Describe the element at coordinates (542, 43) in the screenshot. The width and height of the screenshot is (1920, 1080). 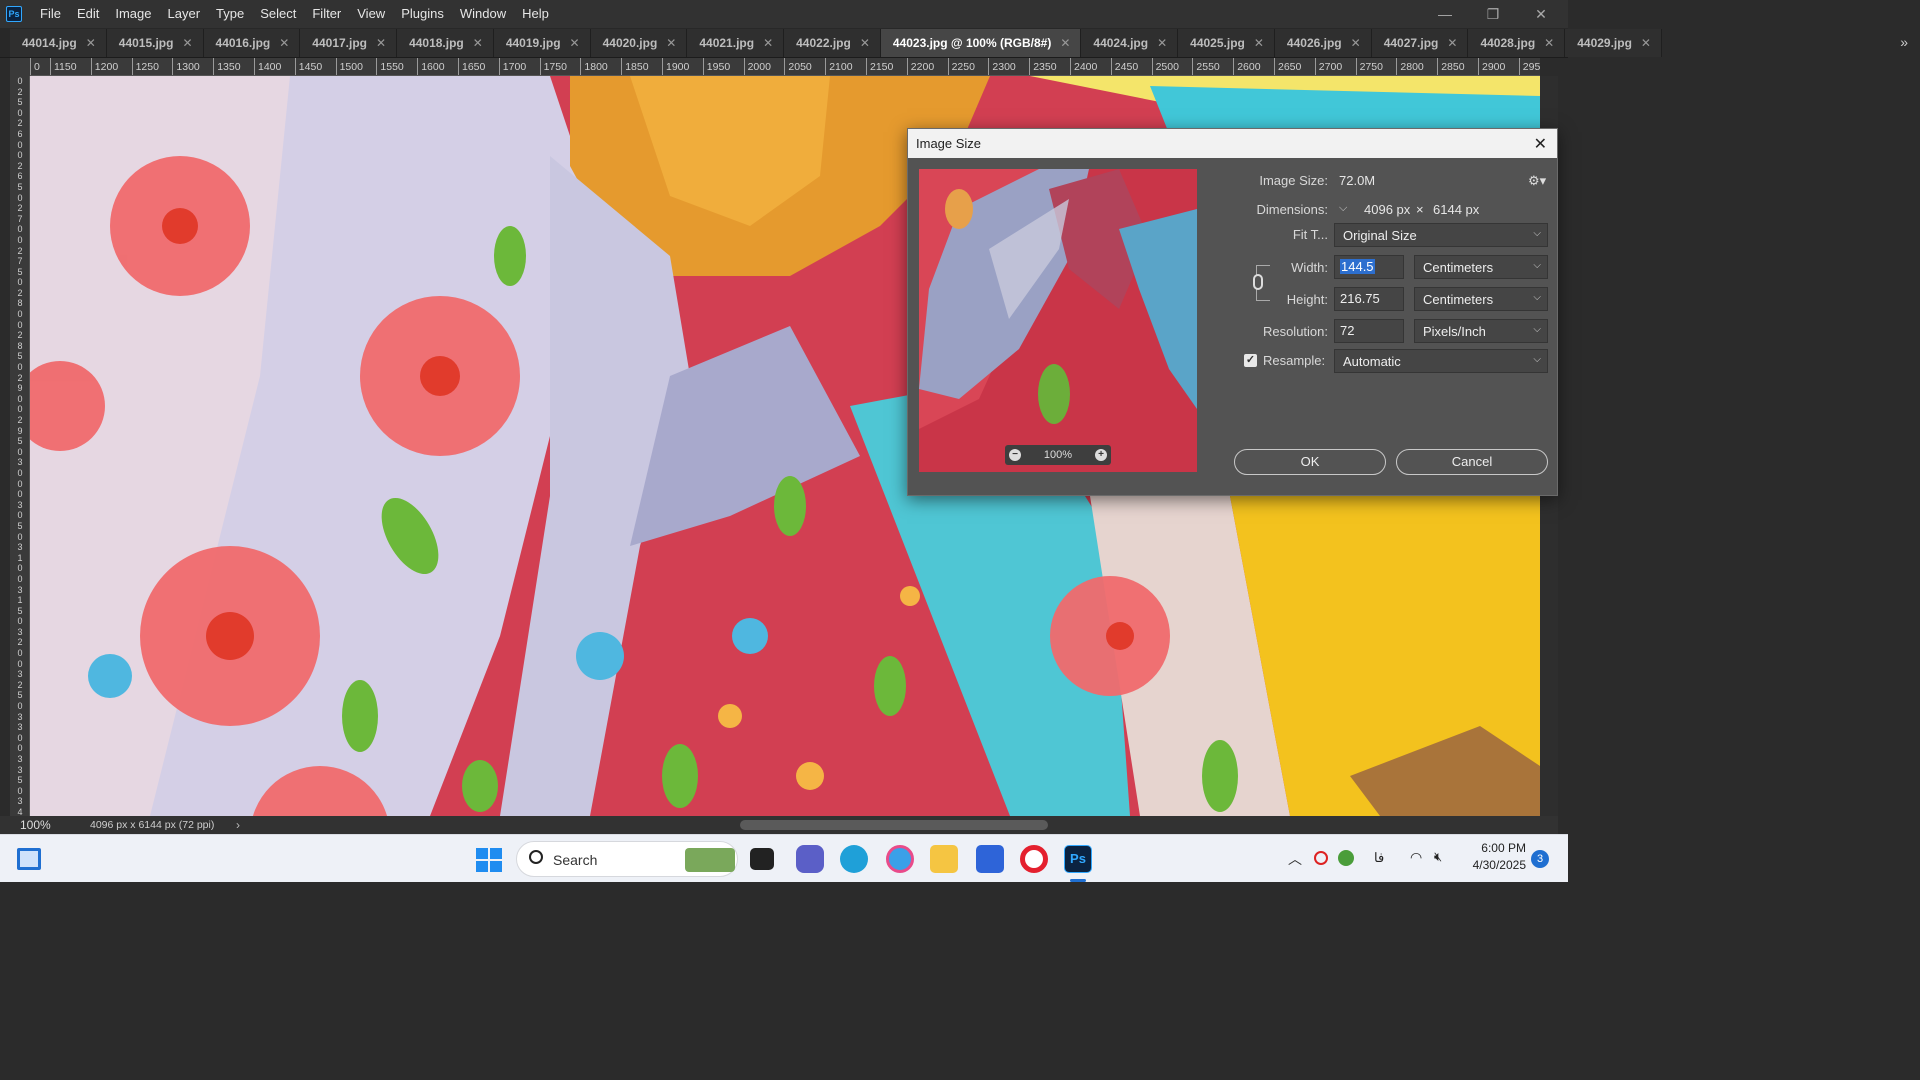
I see `document-tab: 44019.jpg ✕` at that location.